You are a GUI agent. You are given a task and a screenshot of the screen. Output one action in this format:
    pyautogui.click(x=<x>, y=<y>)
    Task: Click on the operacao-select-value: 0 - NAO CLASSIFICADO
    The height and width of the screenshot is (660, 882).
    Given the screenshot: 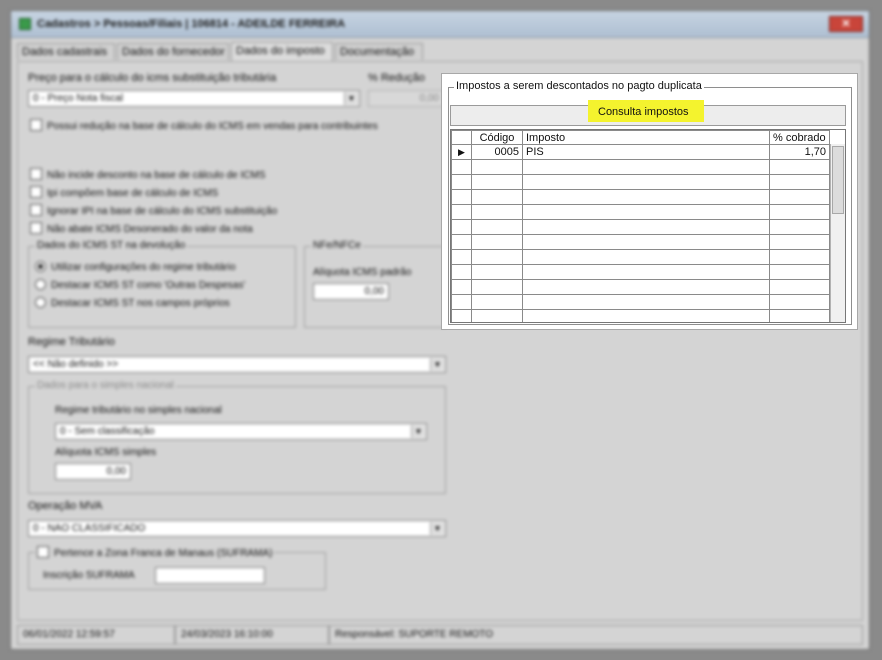 What is the action you would take?
    pyautogui.click(x=89, y=528)
    